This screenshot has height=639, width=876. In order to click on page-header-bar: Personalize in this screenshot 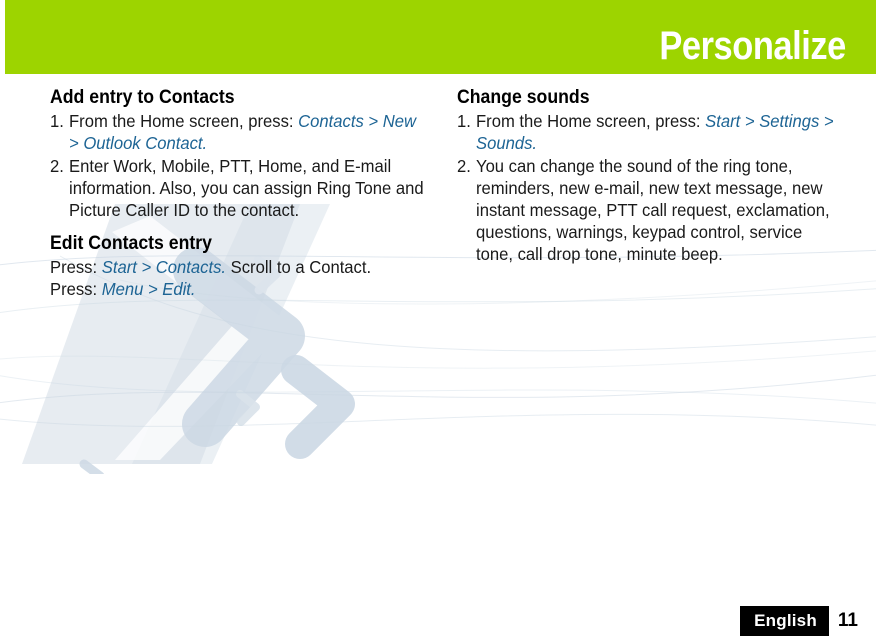, I will do `click(440, 37)`.